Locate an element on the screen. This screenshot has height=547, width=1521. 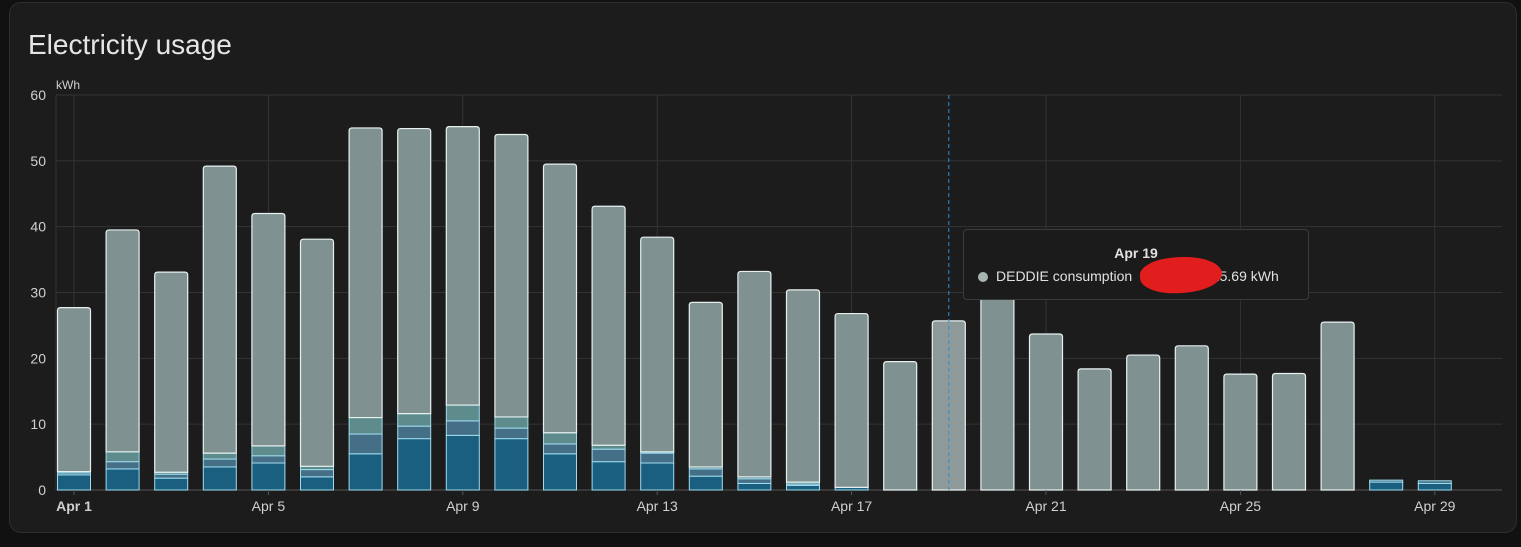
x-tick-label: Apr 5 is located at coordinates (269, 506).